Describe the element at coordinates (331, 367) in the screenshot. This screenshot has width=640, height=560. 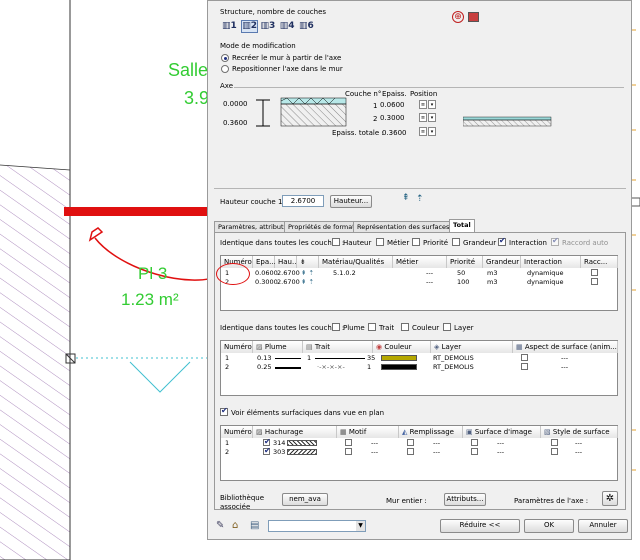
I see `trait-line-preview: ·‐×‐×‐×‐` at that location.